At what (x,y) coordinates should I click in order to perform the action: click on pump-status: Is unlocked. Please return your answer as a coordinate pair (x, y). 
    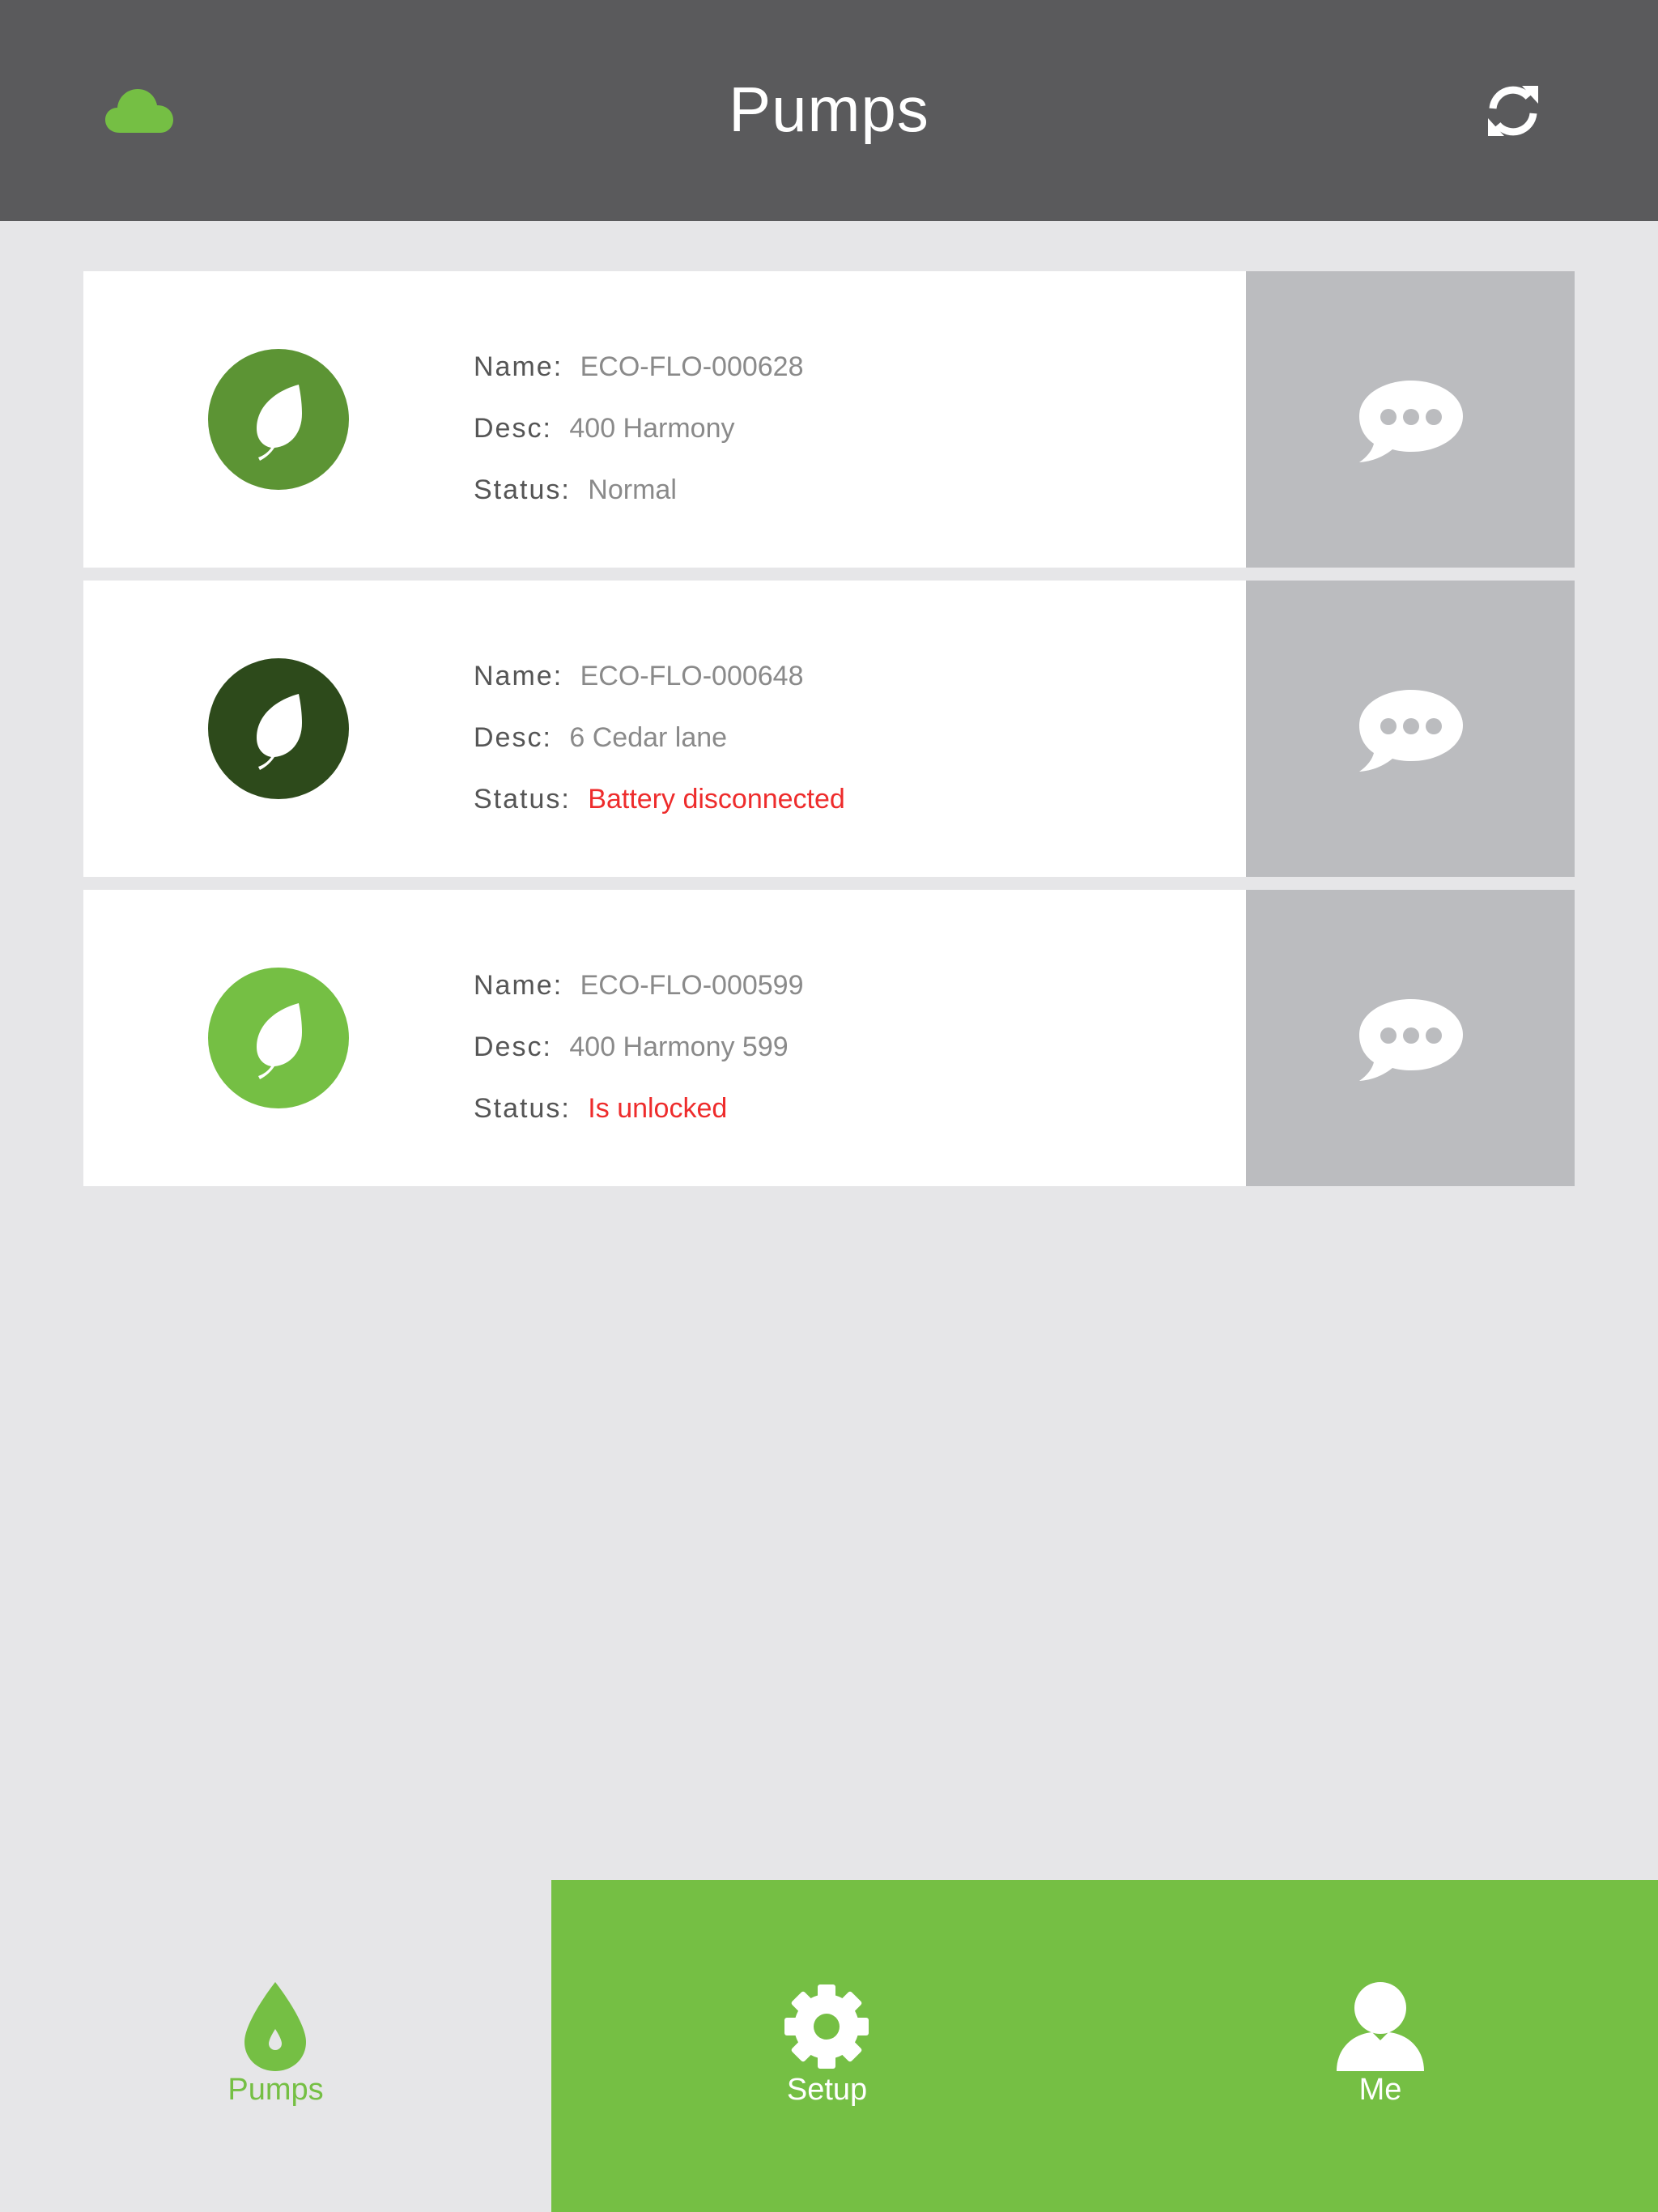
    Looking at the image, I should click on (658, 1109).